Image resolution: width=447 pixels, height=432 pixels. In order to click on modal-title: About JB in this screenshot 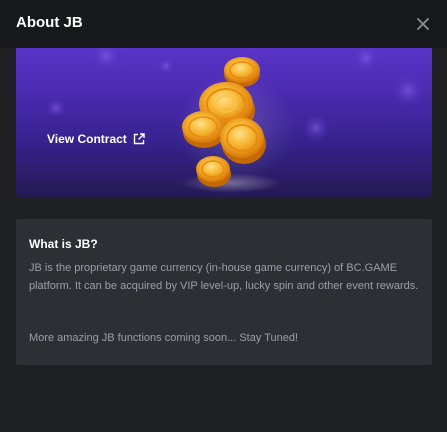, I will do `click(49, 22)`.